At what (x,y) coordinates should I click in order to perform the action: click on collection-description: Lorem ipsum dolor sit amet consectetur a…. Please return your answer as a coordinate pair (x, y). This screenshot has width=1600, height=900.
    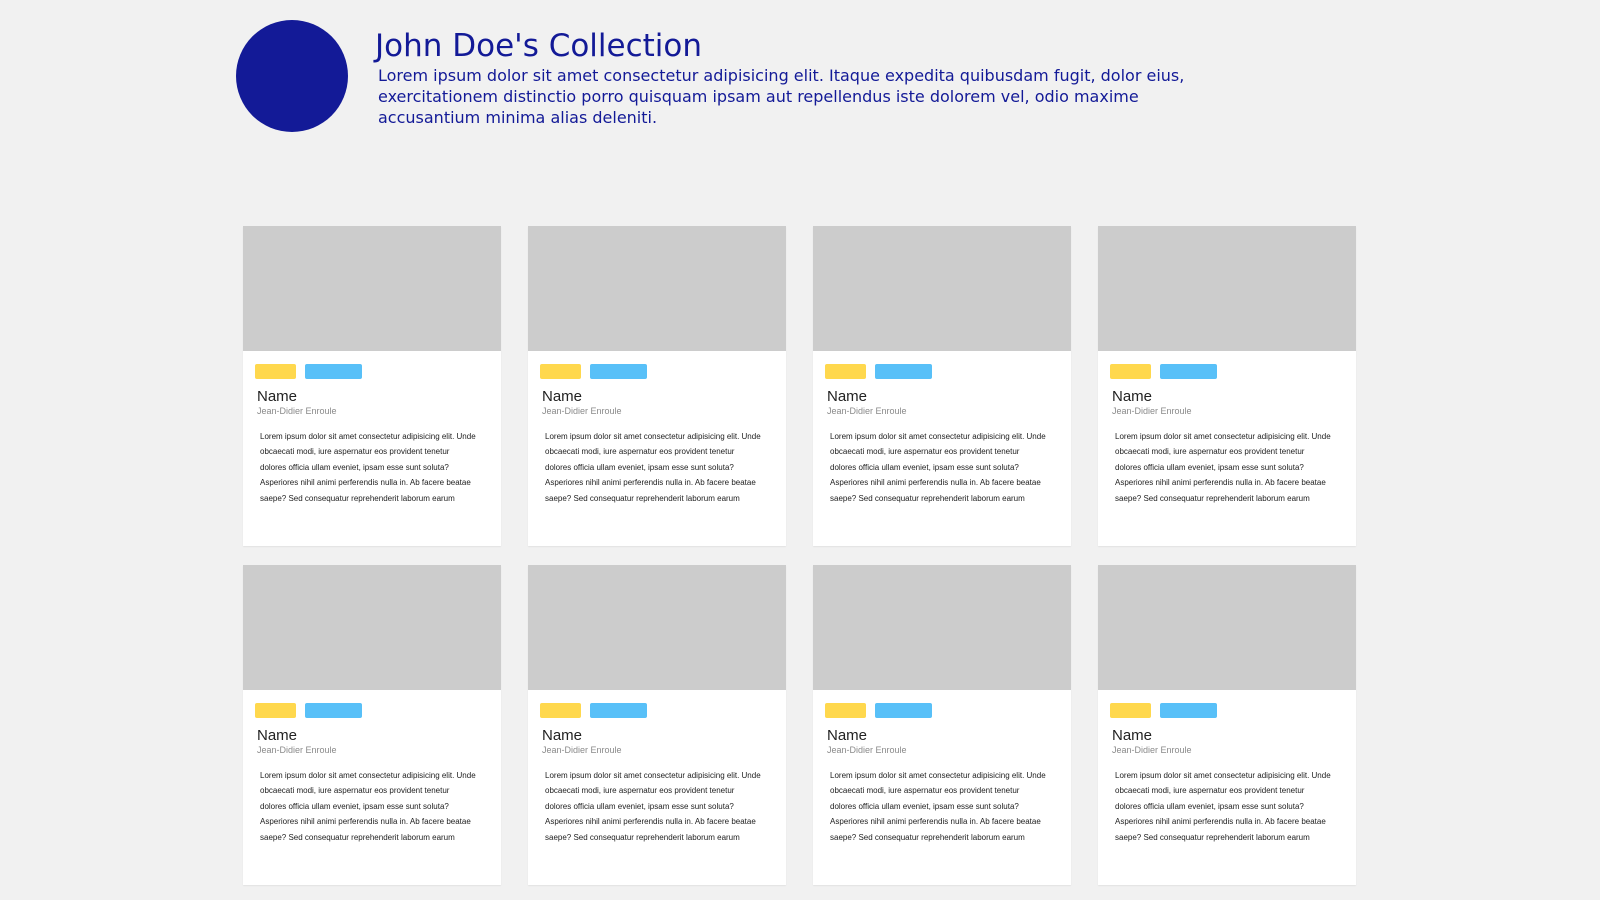
    Looking at the image, I should click on (781, 96).